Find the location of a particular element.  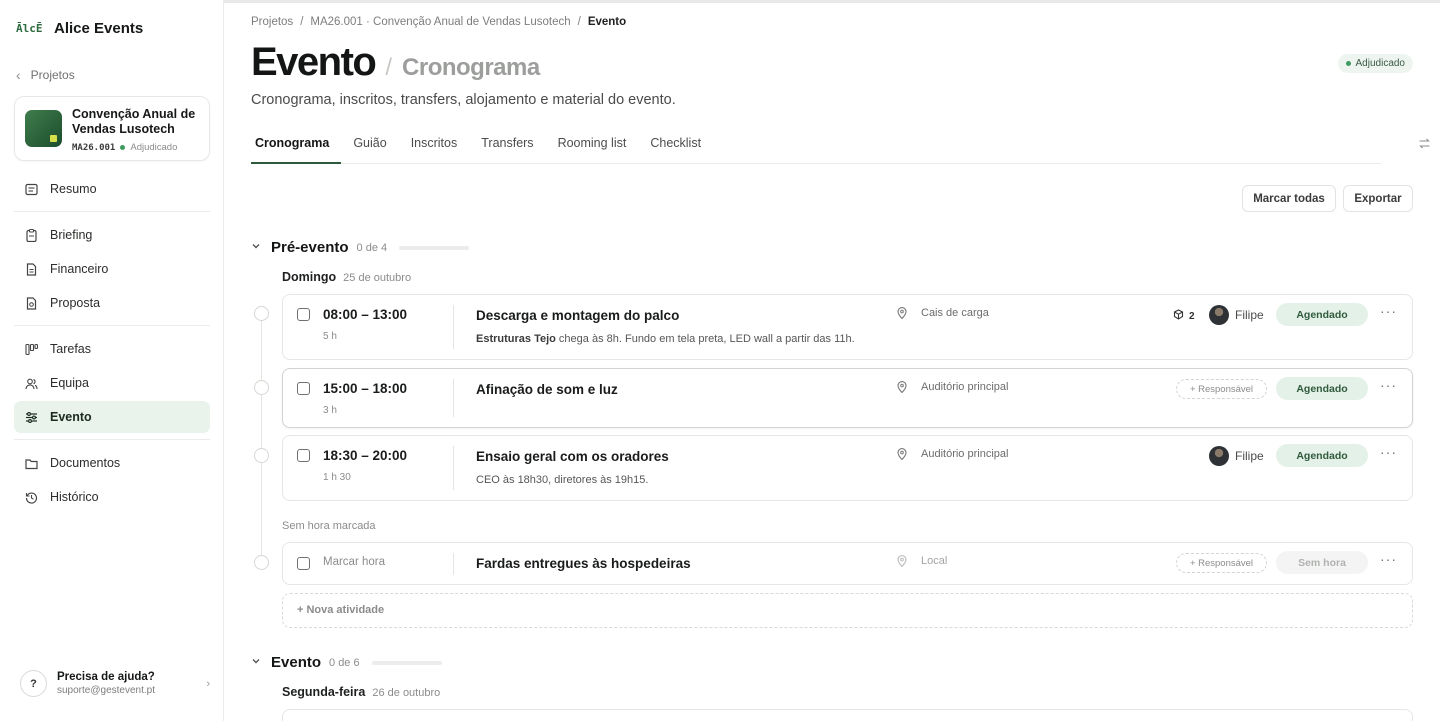

activity-row is located at coordinates (847, 715).